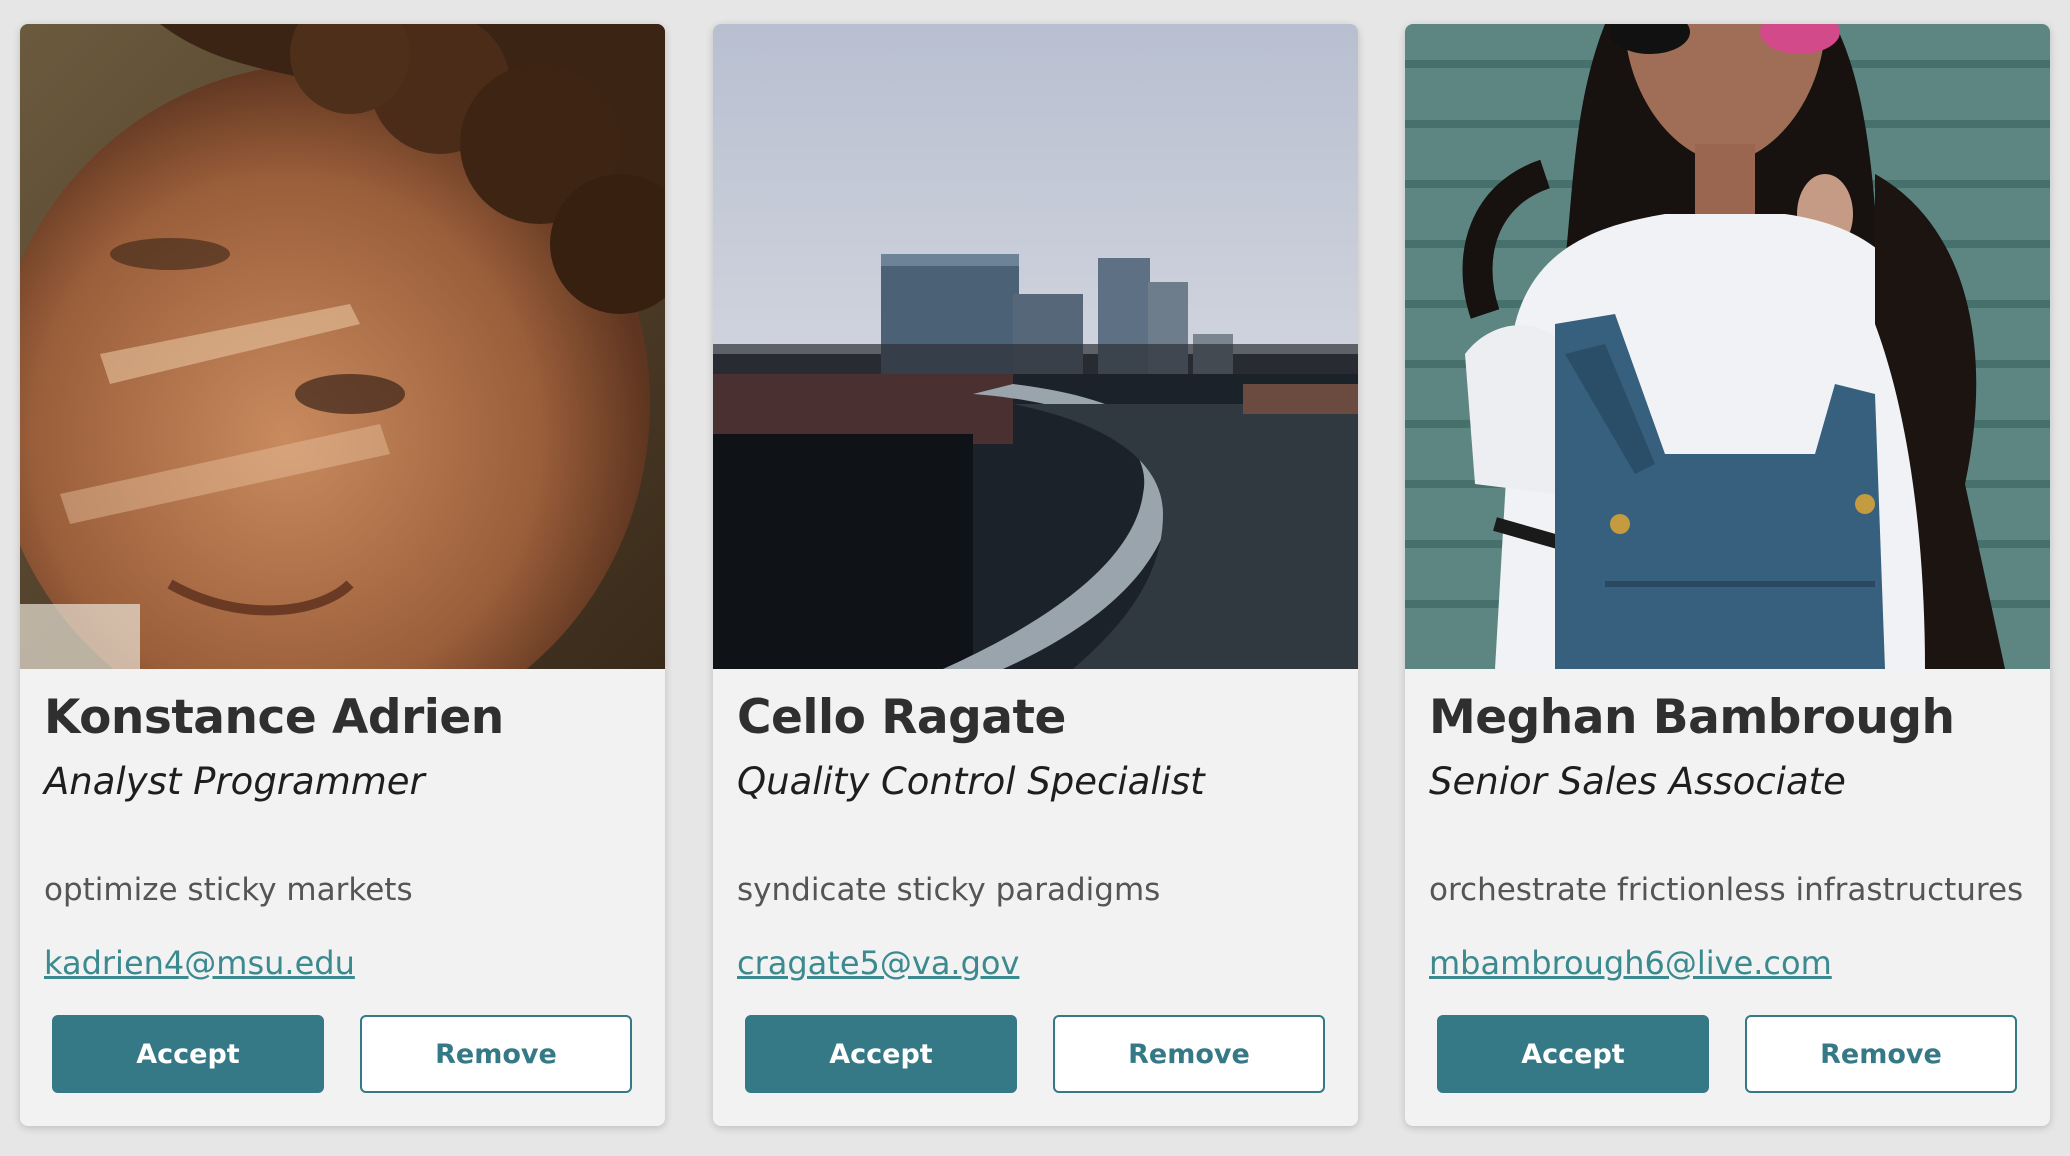 This screenshot has width=2070, height=1156. What do you see at coordinates (1692, 717) in the screenshot?
I see `person-name: Meghan Bambrough` at bounding box center [1692, 717].